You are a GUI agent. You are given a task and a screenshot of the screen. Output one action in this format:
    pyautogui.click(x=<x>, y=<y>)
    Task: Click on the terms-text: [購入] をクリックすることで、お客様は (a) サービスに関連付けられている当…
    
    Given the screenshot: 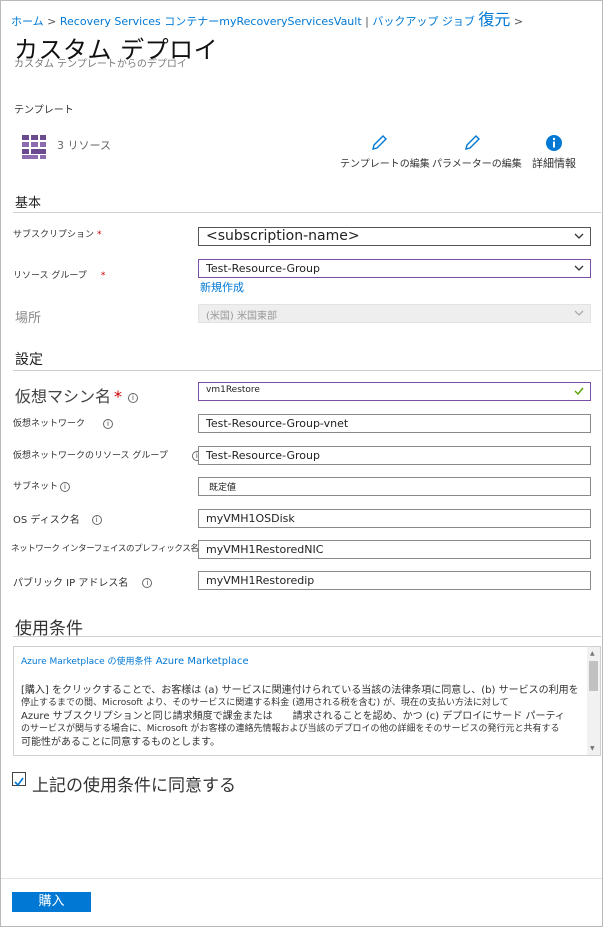 What is the action you would take?
    pyautogui.click(x=306, y=716)
    